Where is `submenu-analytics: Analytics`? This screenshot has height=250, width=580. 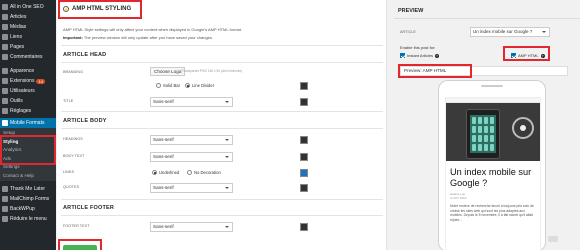
submenu-analytics: Analytics is located at coordinates (28, 150).